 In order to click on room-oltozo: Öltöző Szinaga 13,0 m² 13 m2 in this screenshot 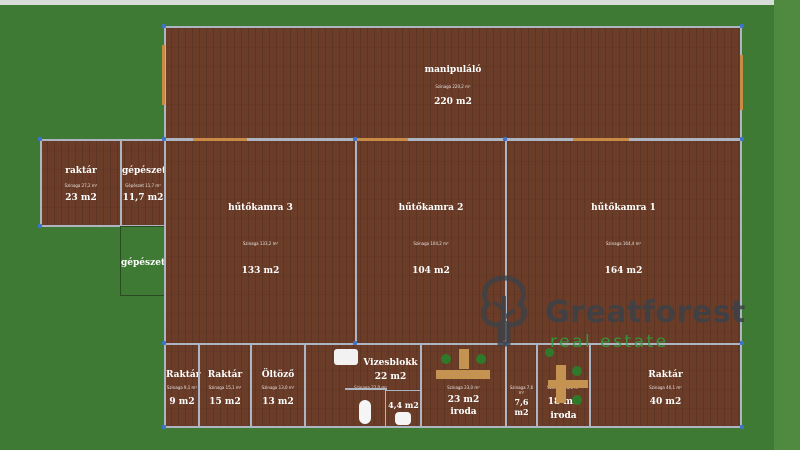, I will do `click(278, 385)`.